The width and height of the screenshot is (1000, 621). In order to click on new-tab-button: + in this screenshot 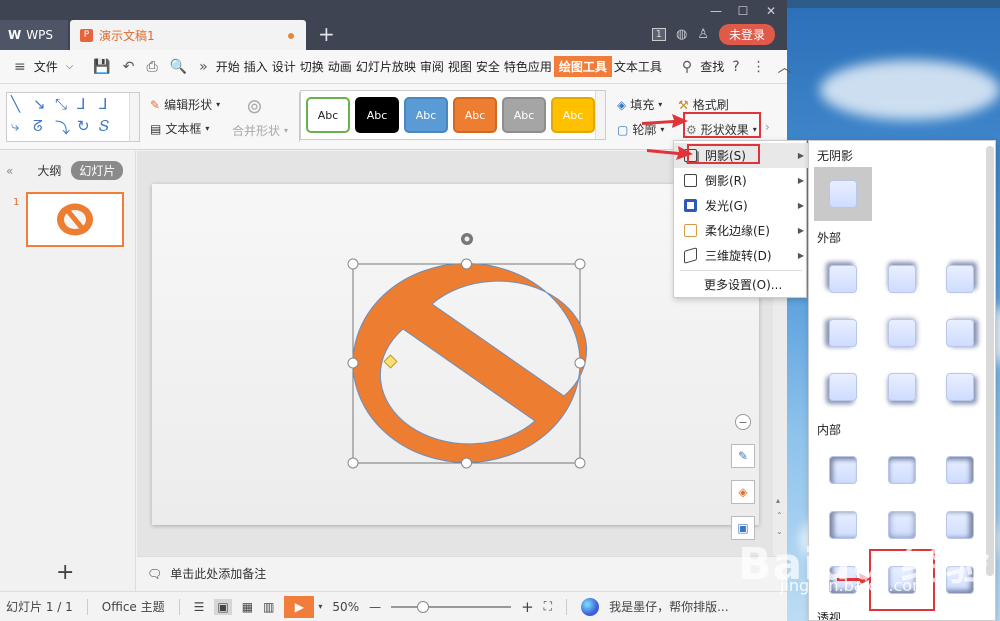, I will do `click(326, 34)`.